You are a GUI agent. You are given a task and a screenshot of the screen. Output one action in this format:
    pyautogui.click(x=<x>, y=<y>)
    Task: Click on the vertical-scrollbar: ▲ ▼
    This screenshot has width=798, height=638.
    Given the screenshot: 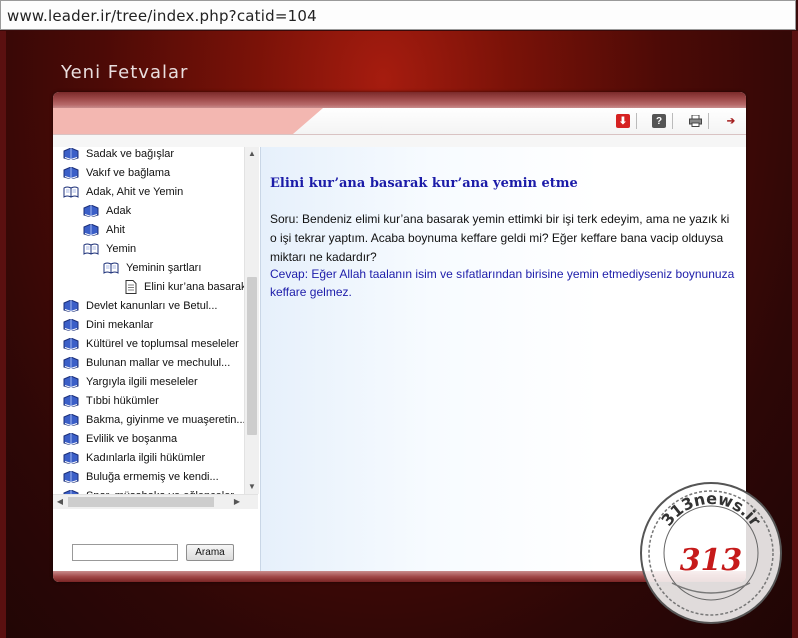 What is the action you would take?
    pyautogui.click(x=251, y=320)
    